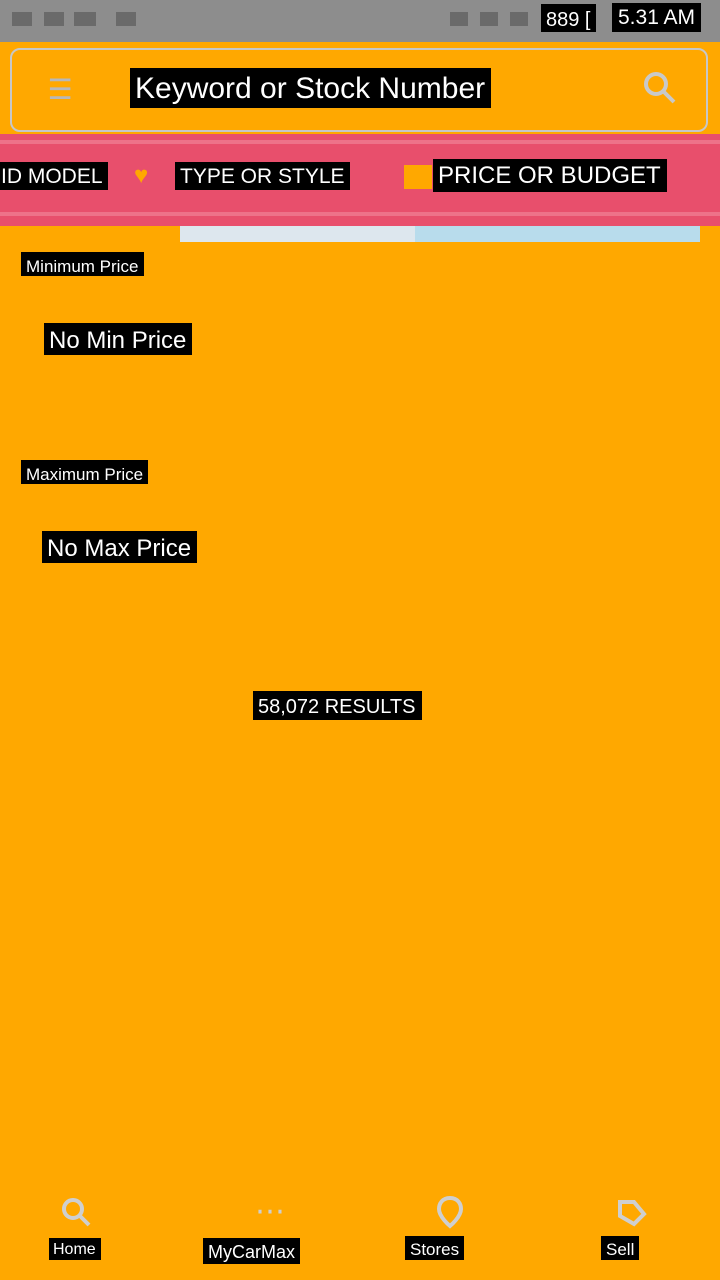 This screenshot has height=1280, width=720. What do you see at coordinates (418, 177) in the screenshot?
I see `price-tag-icon` at bounding box center [418, 177].